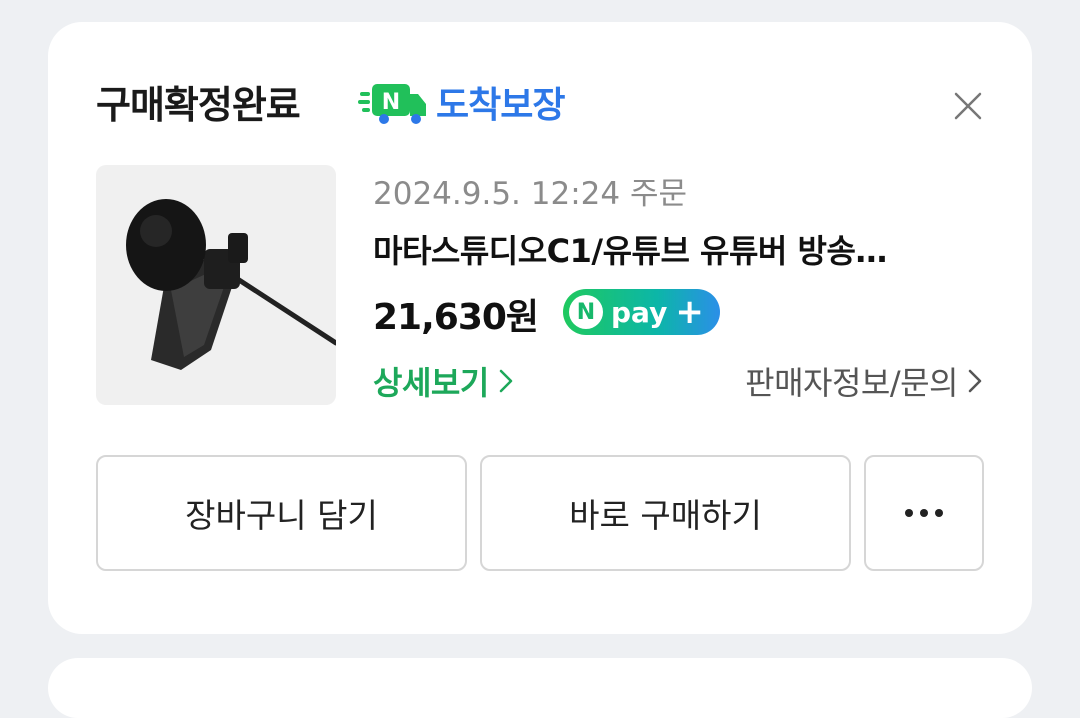 The width and height of the screenshot is (1080, 718). I want to click on npay-plus-badge: N pay +, so click(641, 312).